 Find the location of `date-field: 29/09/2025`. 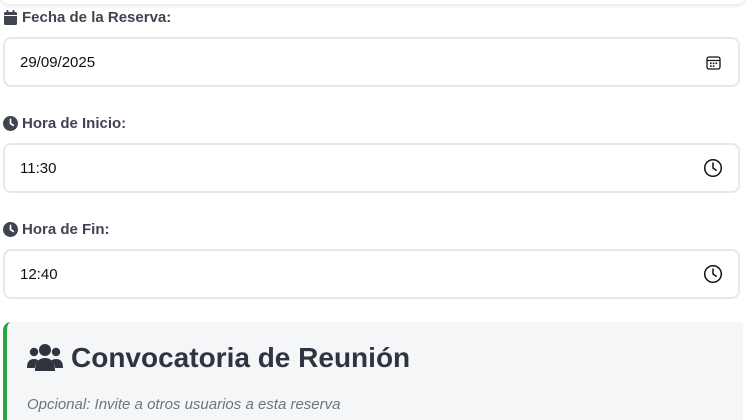

date-field: 29/09/2025 is located at coordinates (371, 62).